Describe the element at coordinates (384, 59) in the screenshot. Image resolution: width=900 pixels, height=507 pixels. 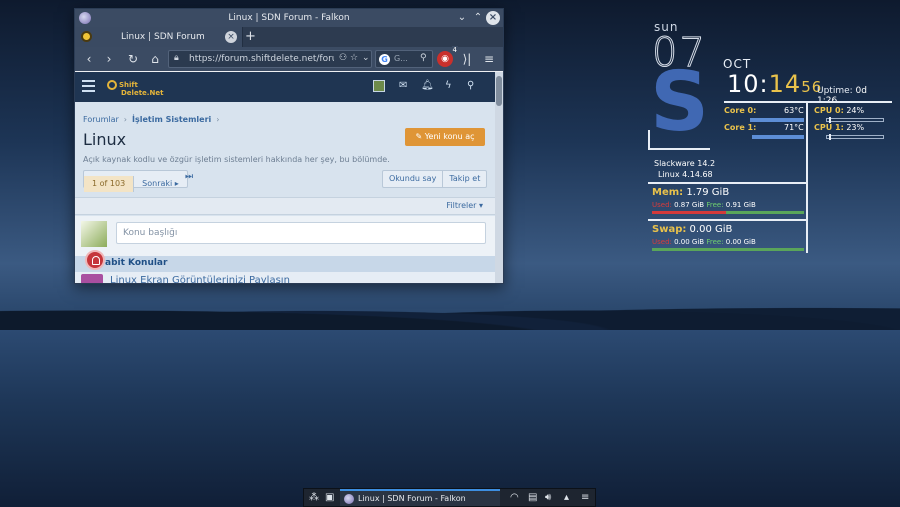
I see `google-icon: G` at that location.